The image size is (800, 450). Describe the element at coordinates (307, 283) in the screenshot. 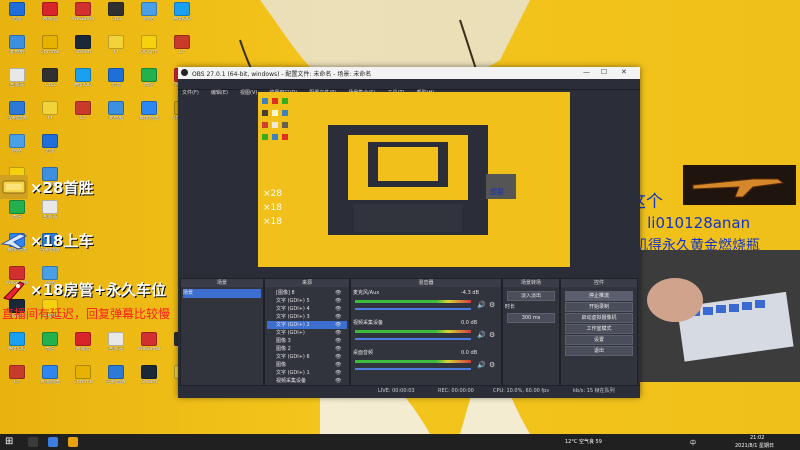

I see `sources-dock-title: 来源` at that location.